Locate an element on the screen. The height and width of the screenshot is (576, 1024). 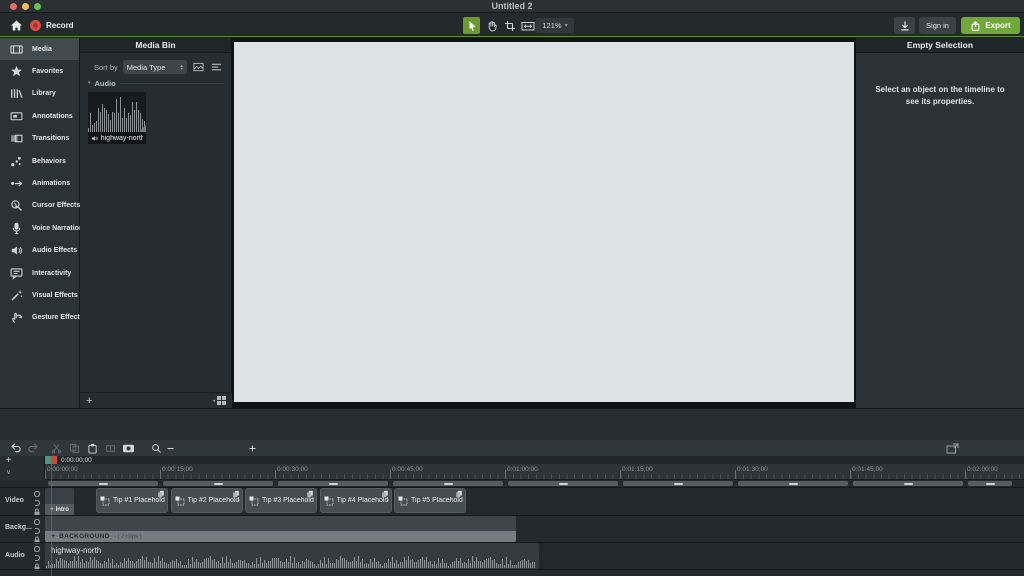
sidebar-item-library: Library is located at coordinates (39, 94).